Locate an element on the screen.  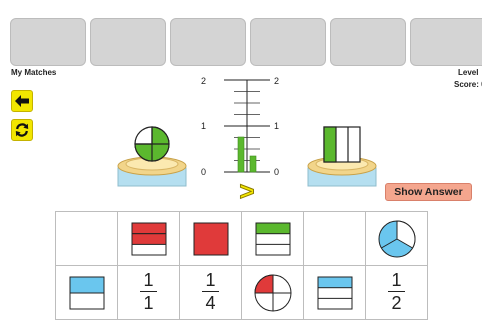
fraction-one-fourth: 14 is located at coordinates (210, 291).